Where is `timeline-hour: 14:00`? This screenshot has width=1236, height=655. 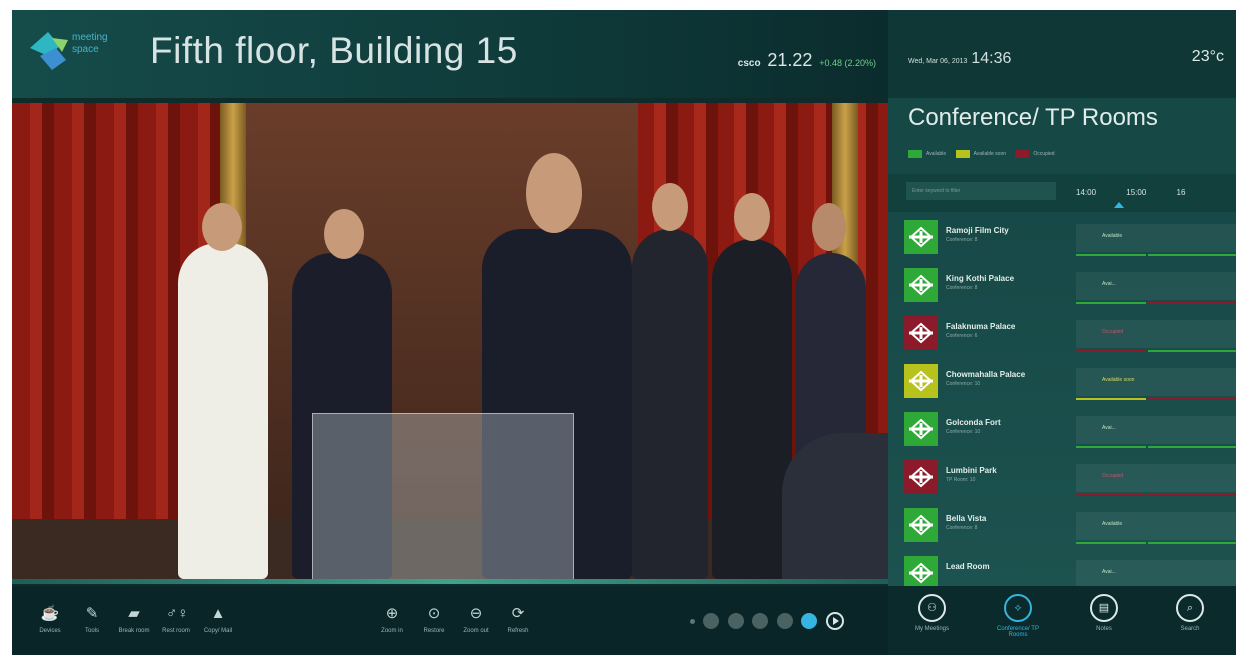 timeline-hour: 14:00 is located at coordinates (1086, 192).